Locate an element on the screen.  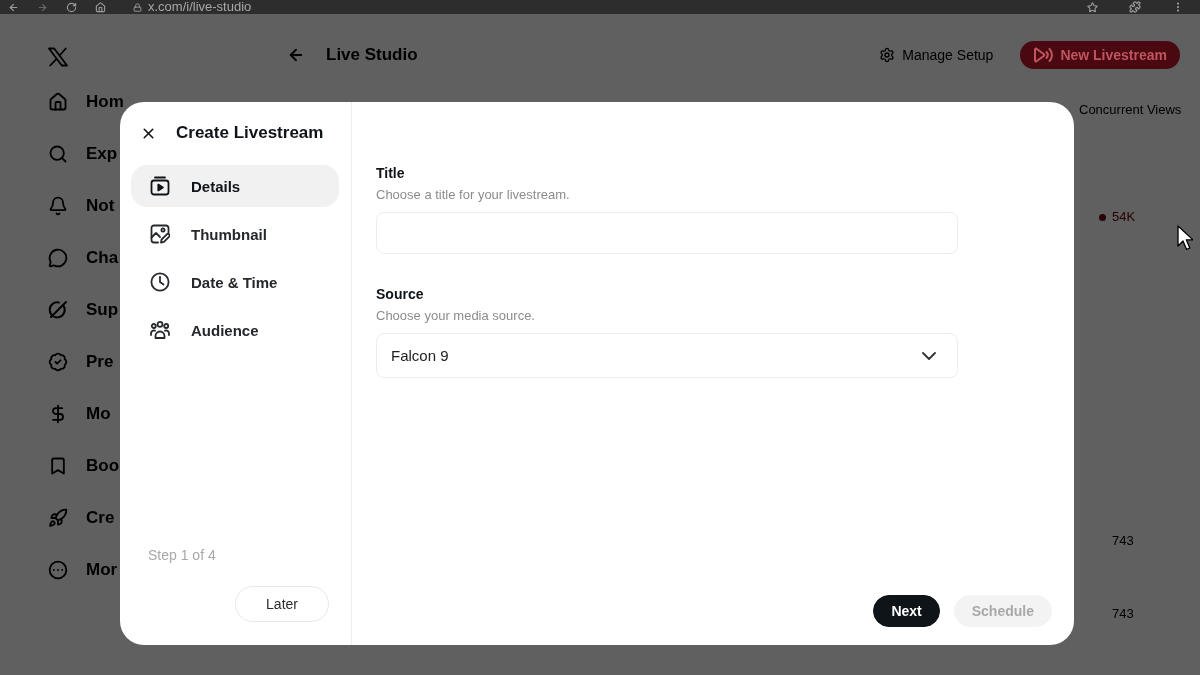
puzzle-icon is located at coordinates (1135, 7).